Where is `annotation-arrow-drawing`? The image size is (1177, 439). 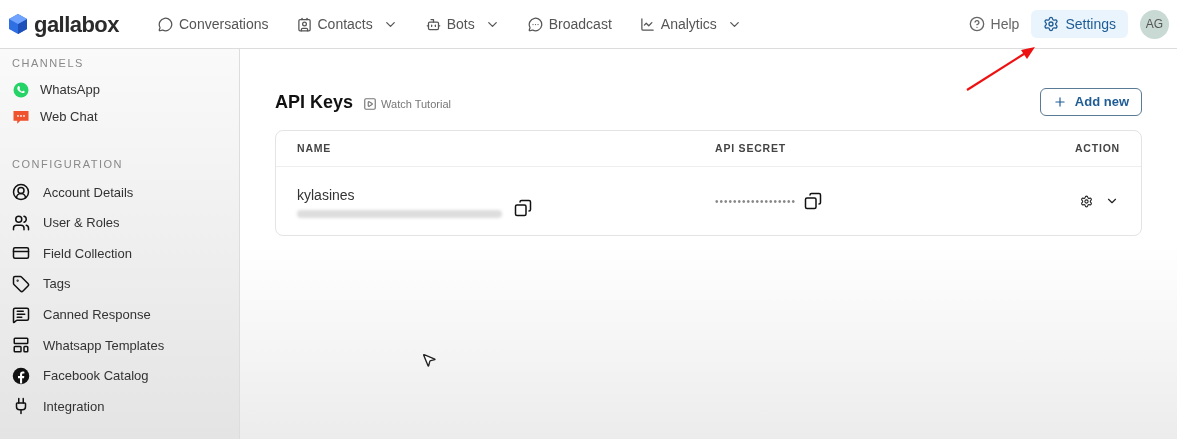 annotation-arrow-drawing is located at coordinates (1001, 69).